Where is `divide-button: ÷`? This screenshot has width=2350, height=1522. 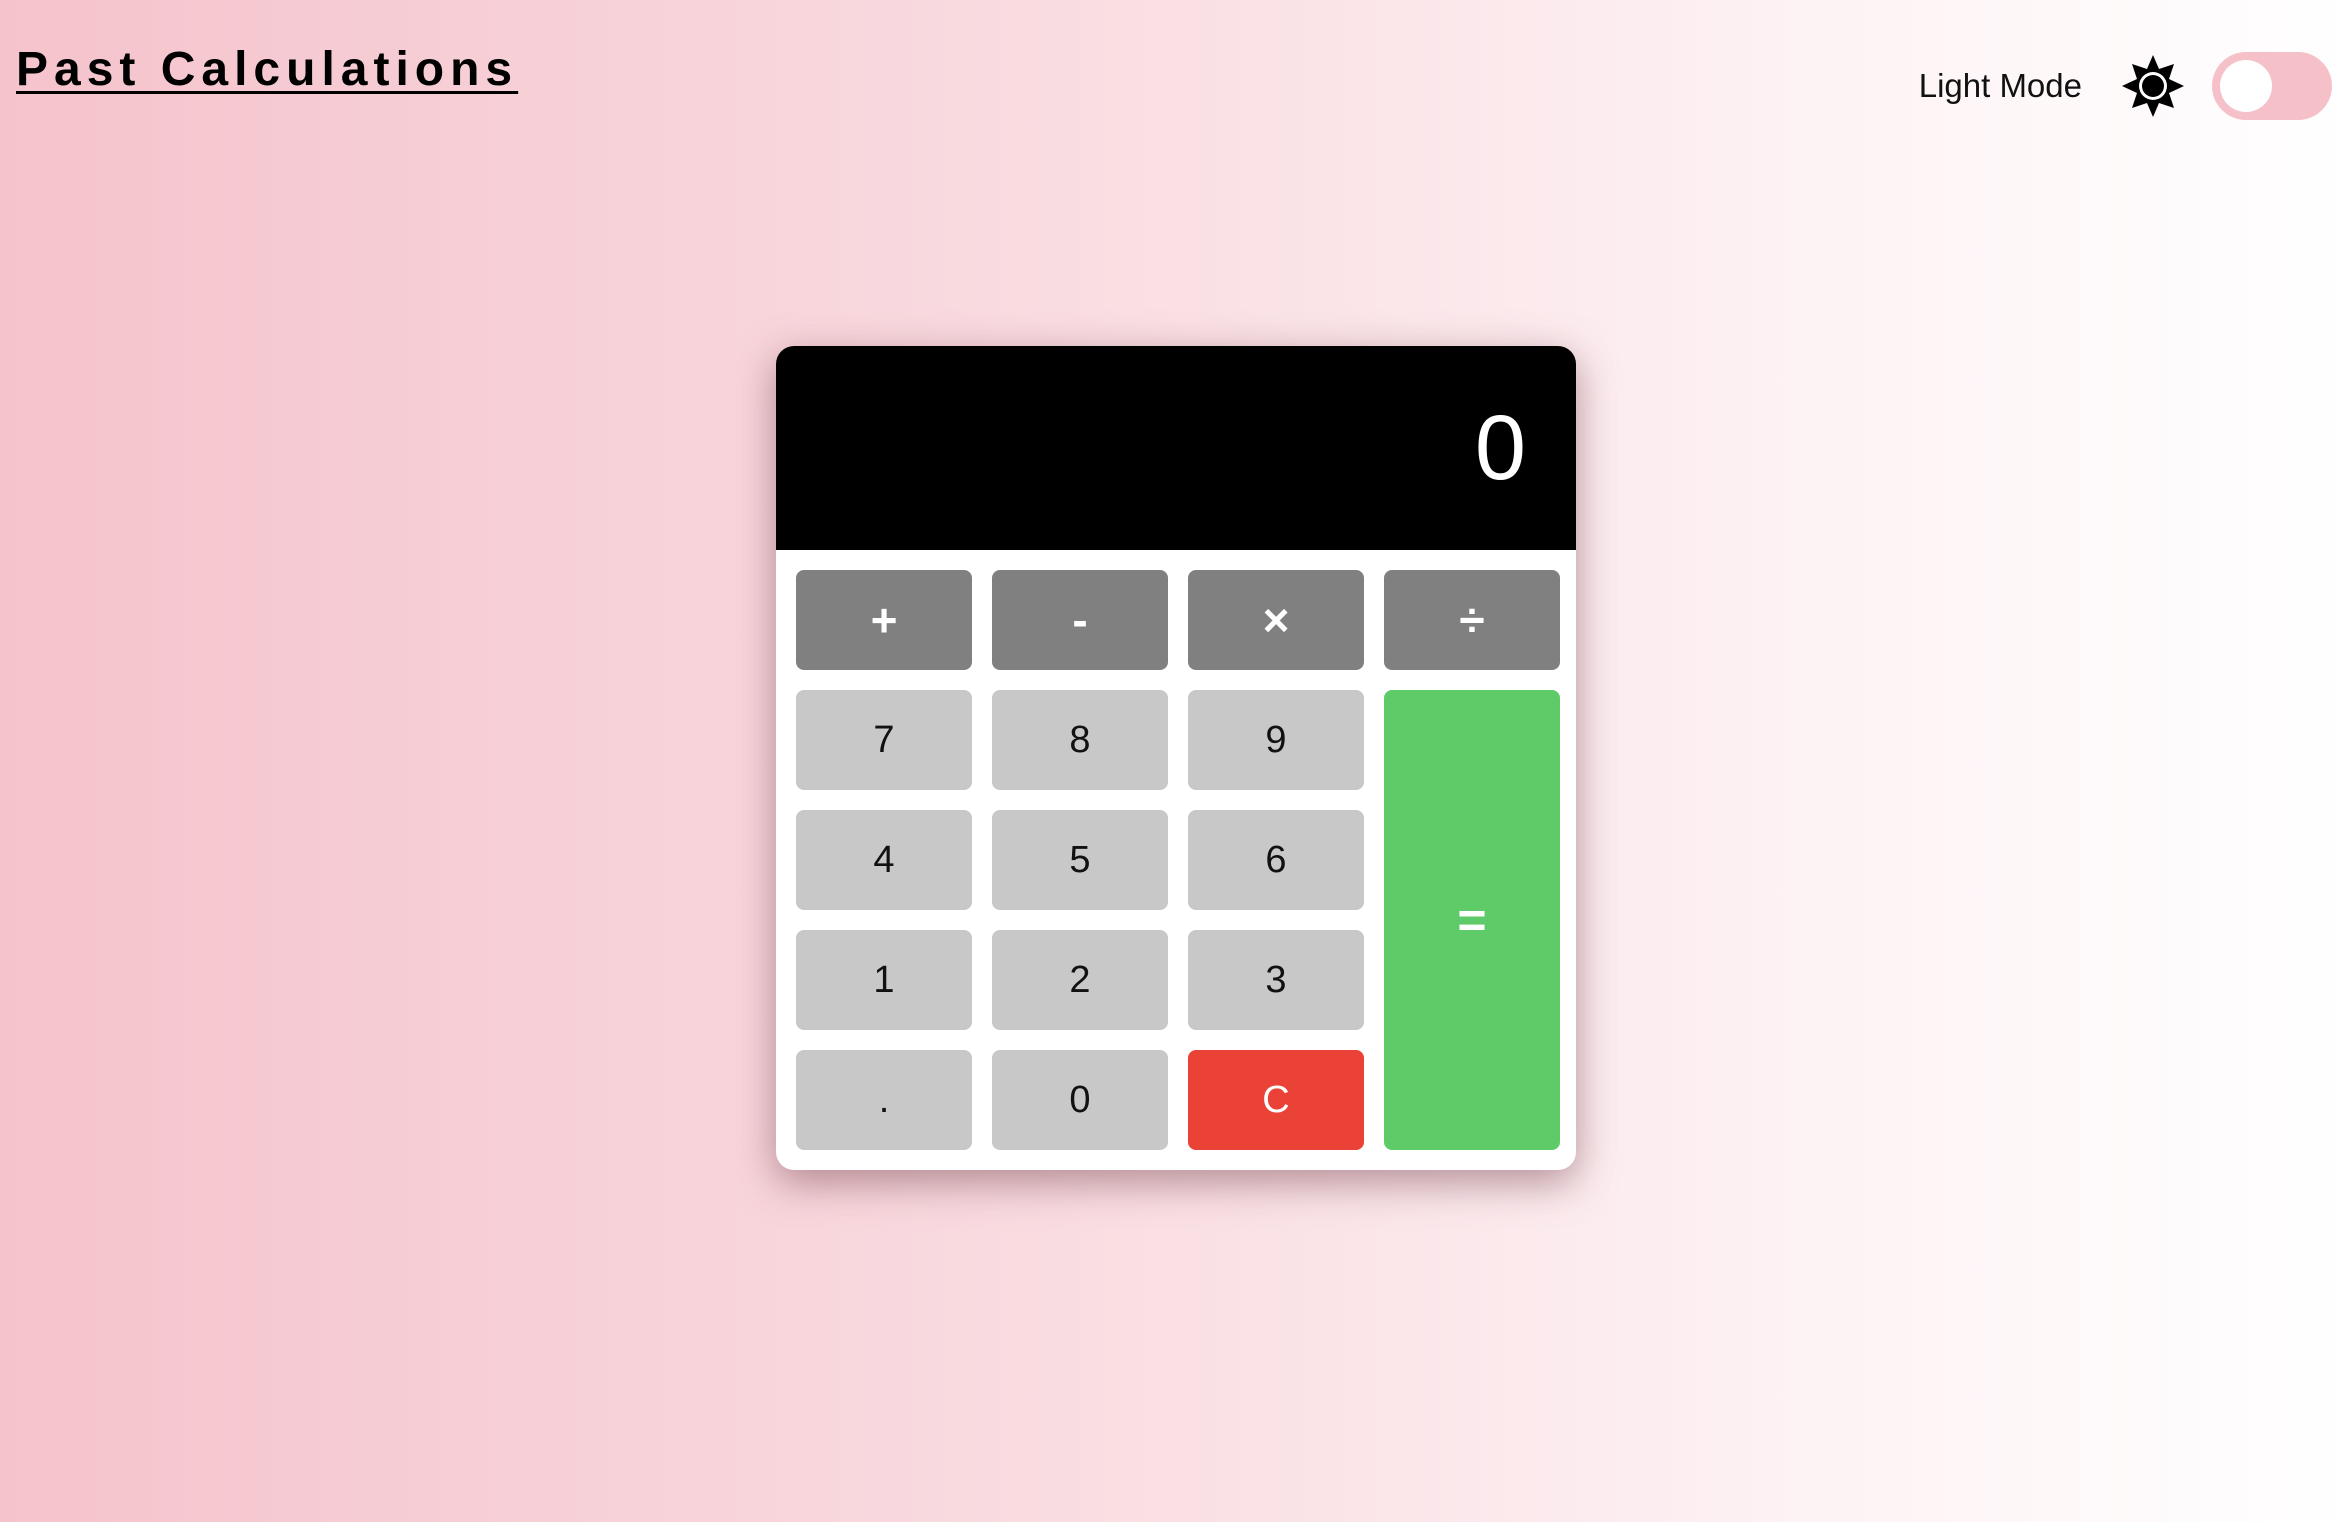
divide-button: ÷ is located at coordinates (1472, 620).